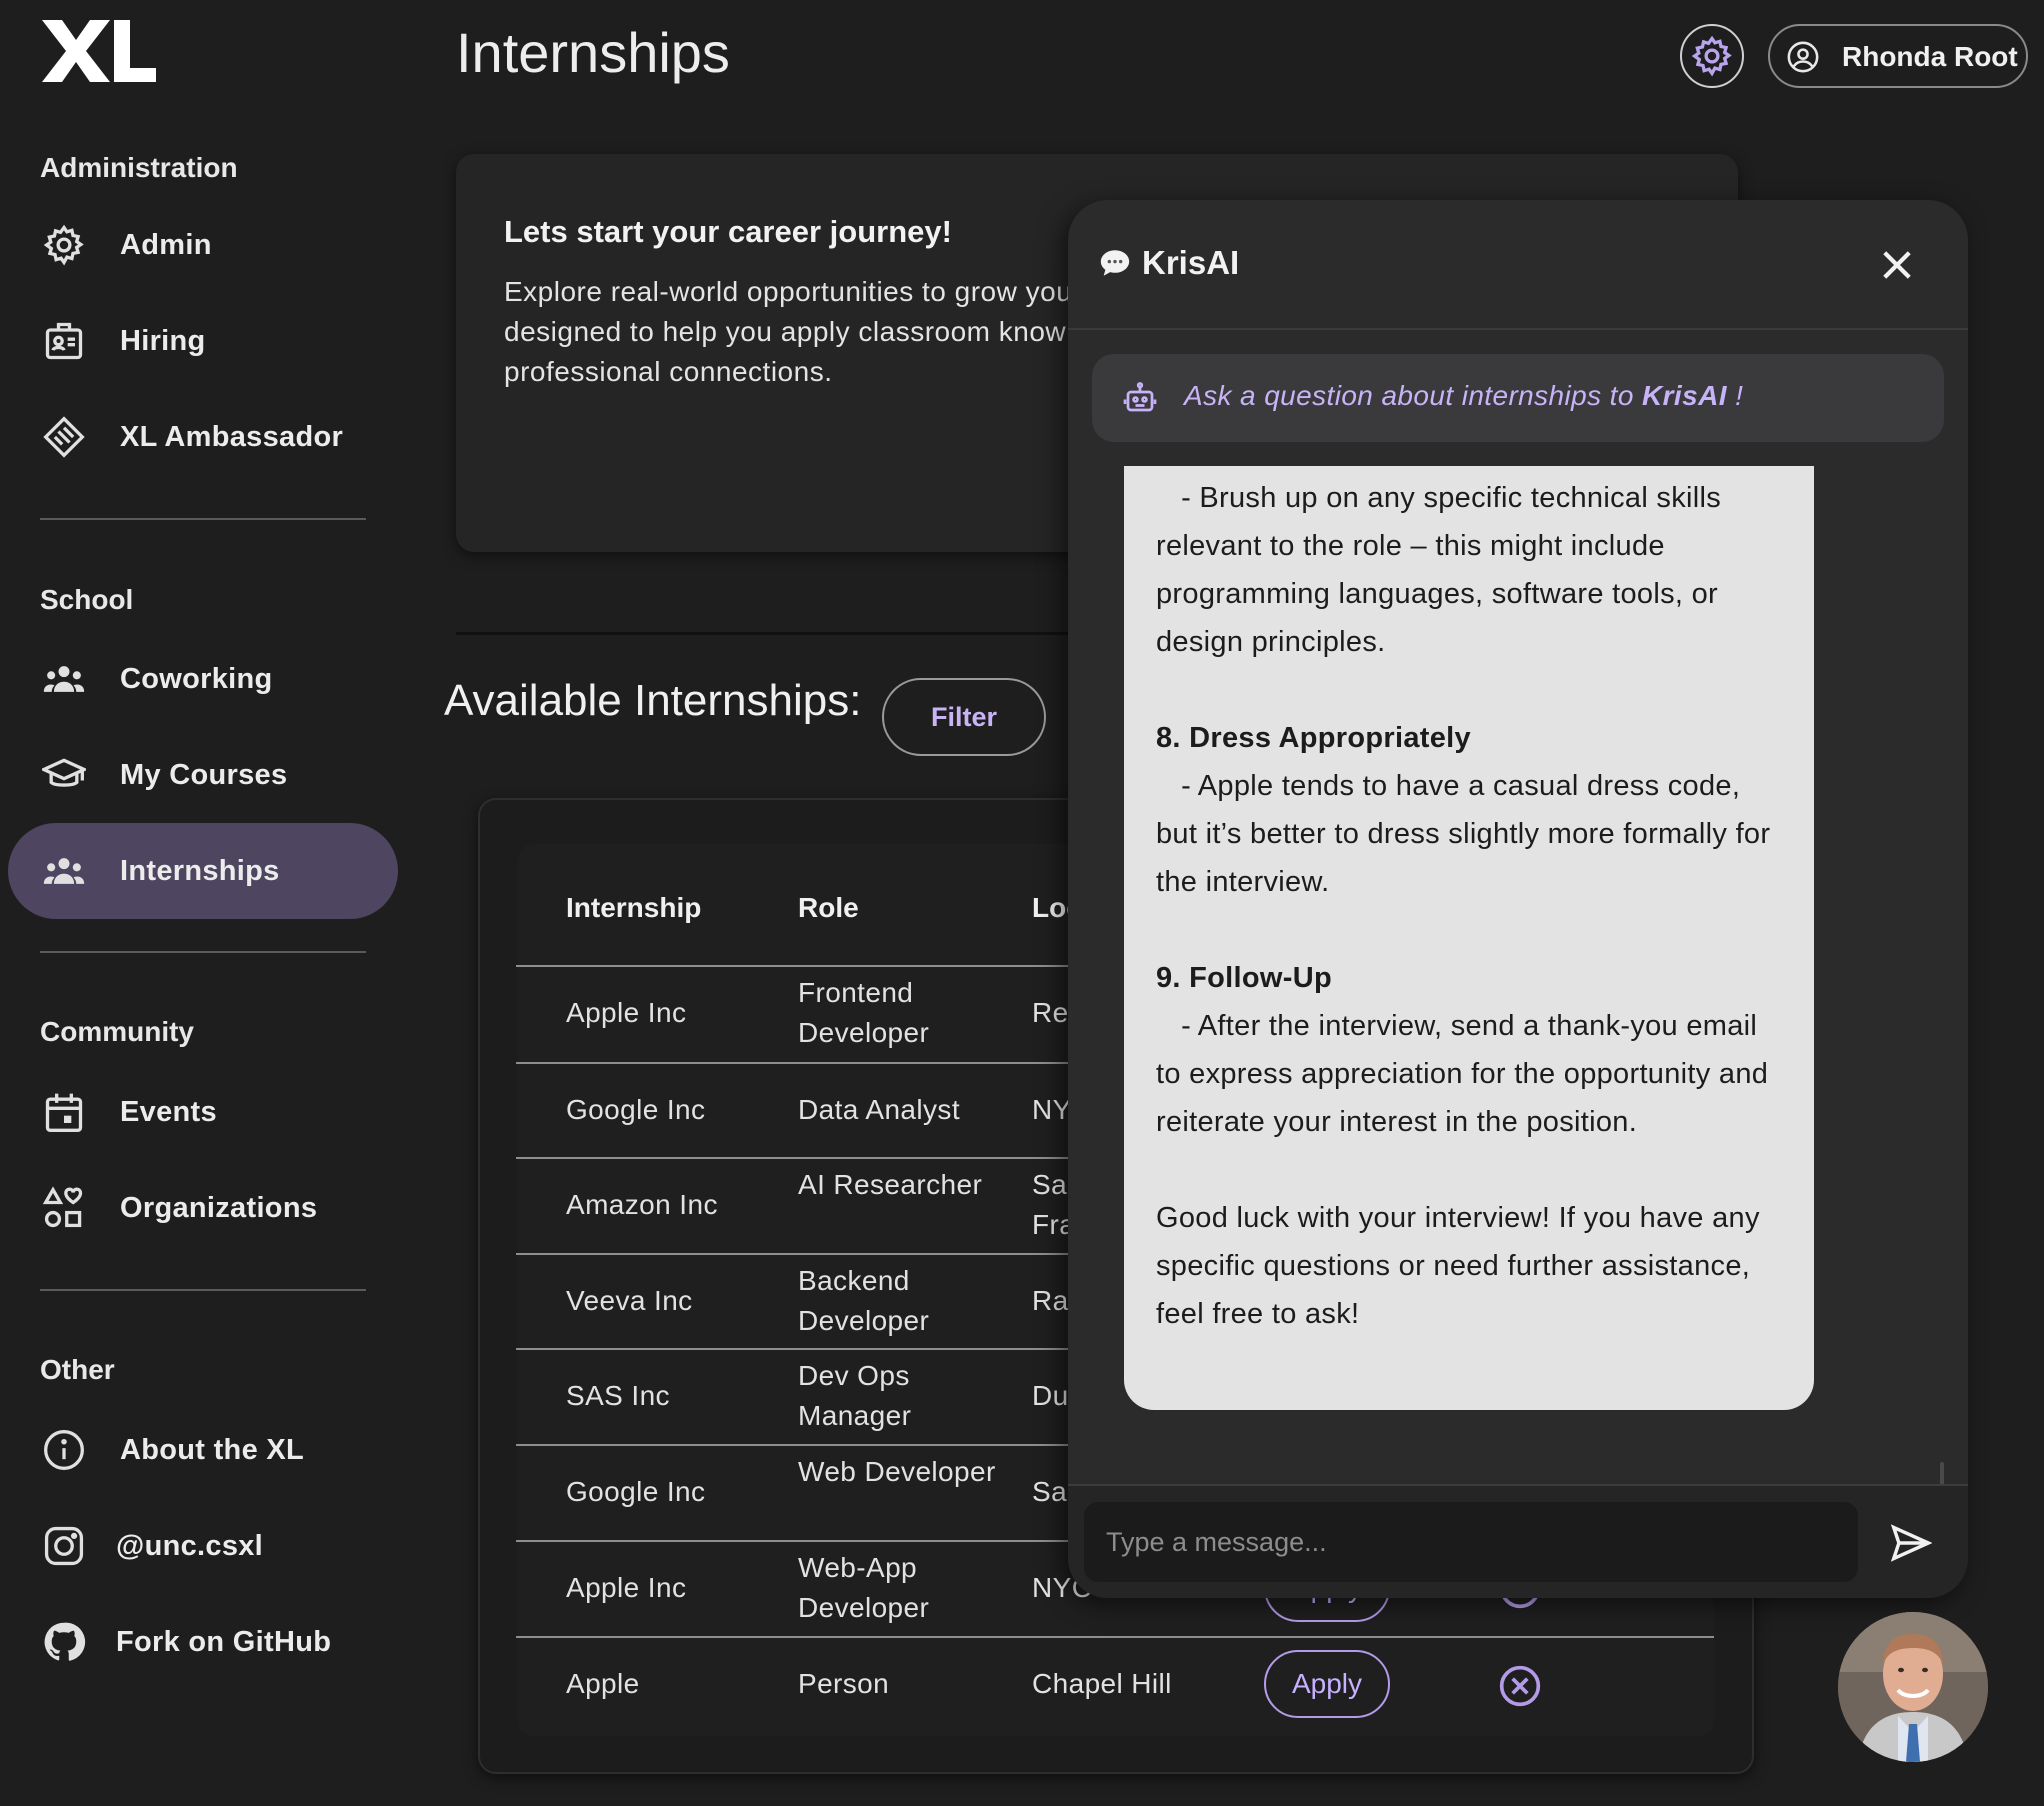  I want to click on shapes-icon, so click(64, 1208).